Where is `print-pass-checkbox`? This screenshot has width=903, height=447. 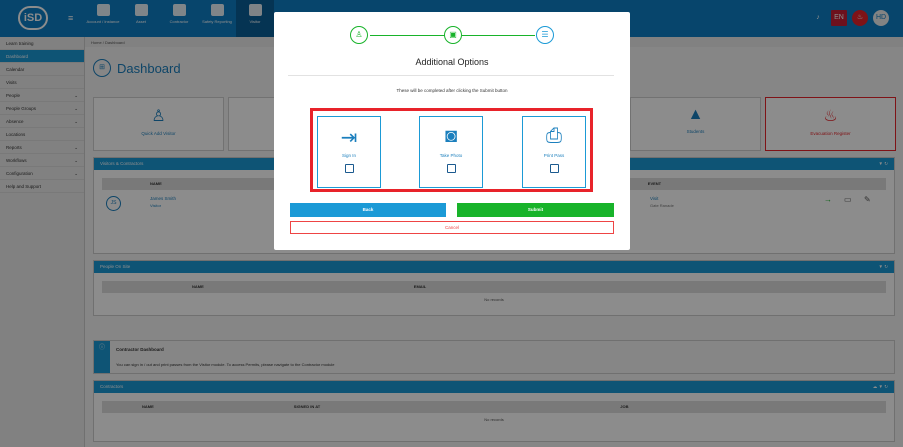
print-pass-checkbox is located at coordinates (554, 168).